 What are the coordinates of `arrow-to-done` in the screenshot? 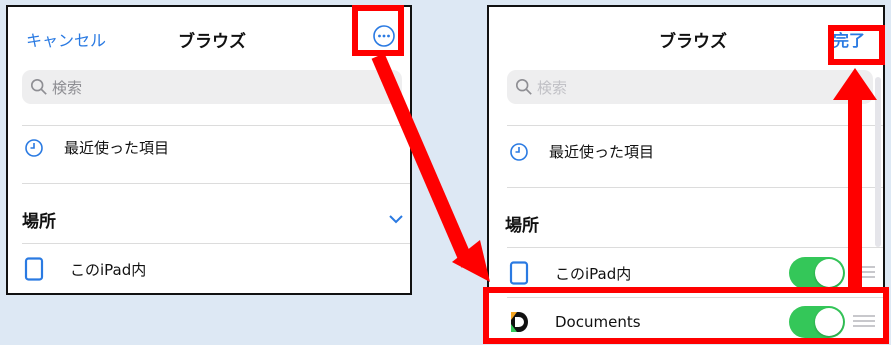 It's located at (855, 193).